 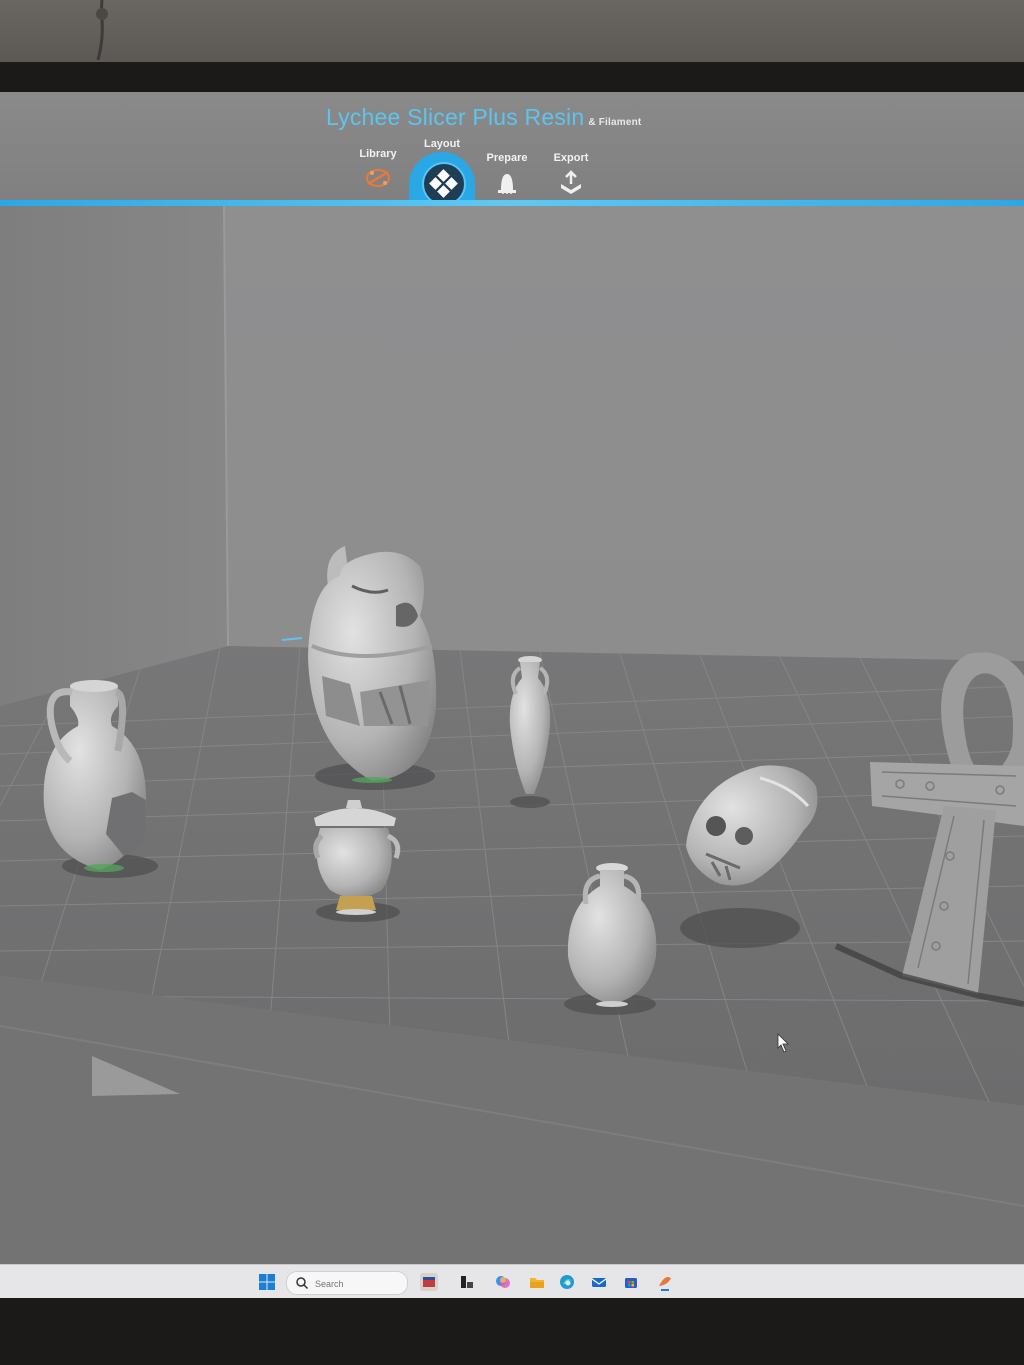 I want to click on app-title-text: Lychee Slicer Plus Resin, so click(x=455, y=117).